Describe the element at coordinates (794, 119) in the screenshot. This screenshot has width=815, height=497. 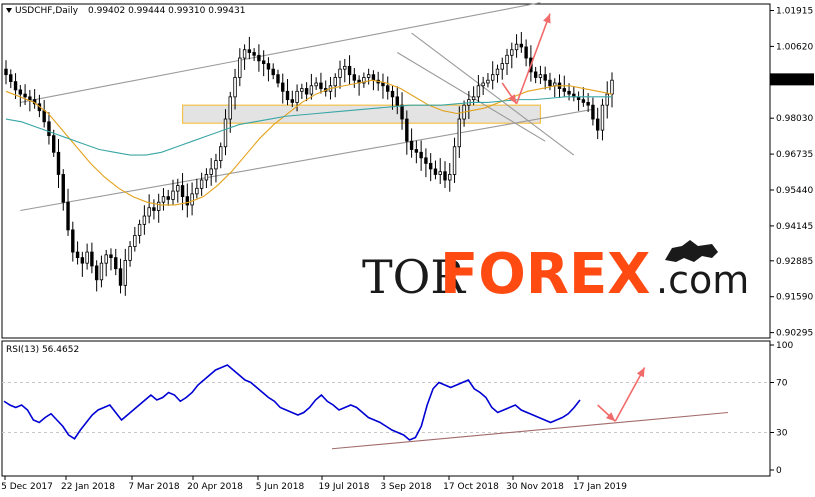
I see `price-tick-label: 0.98030` at that location.